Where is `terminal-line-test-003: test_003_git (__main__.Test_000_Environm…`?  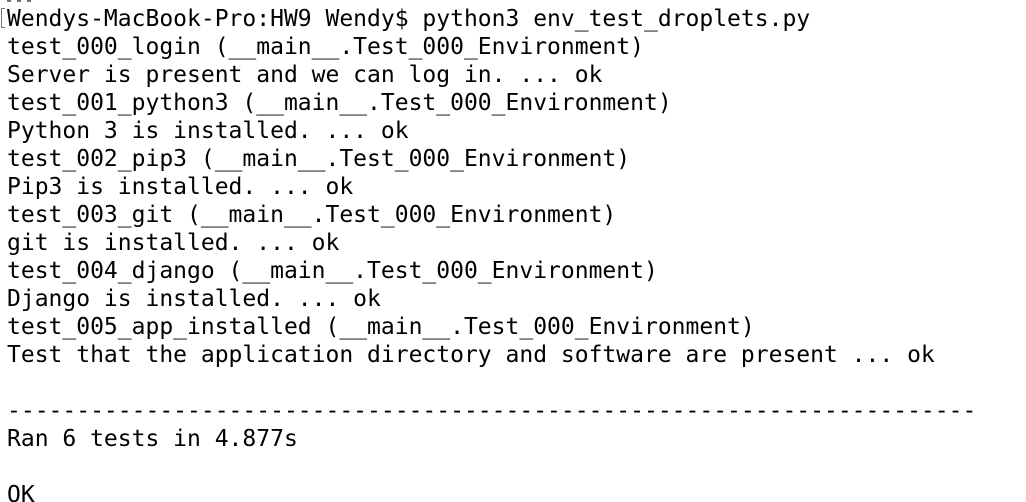
terminal-line-test-003: test_003_git (__main__.Test_000_Environm… is located at coordinates (312, 215).